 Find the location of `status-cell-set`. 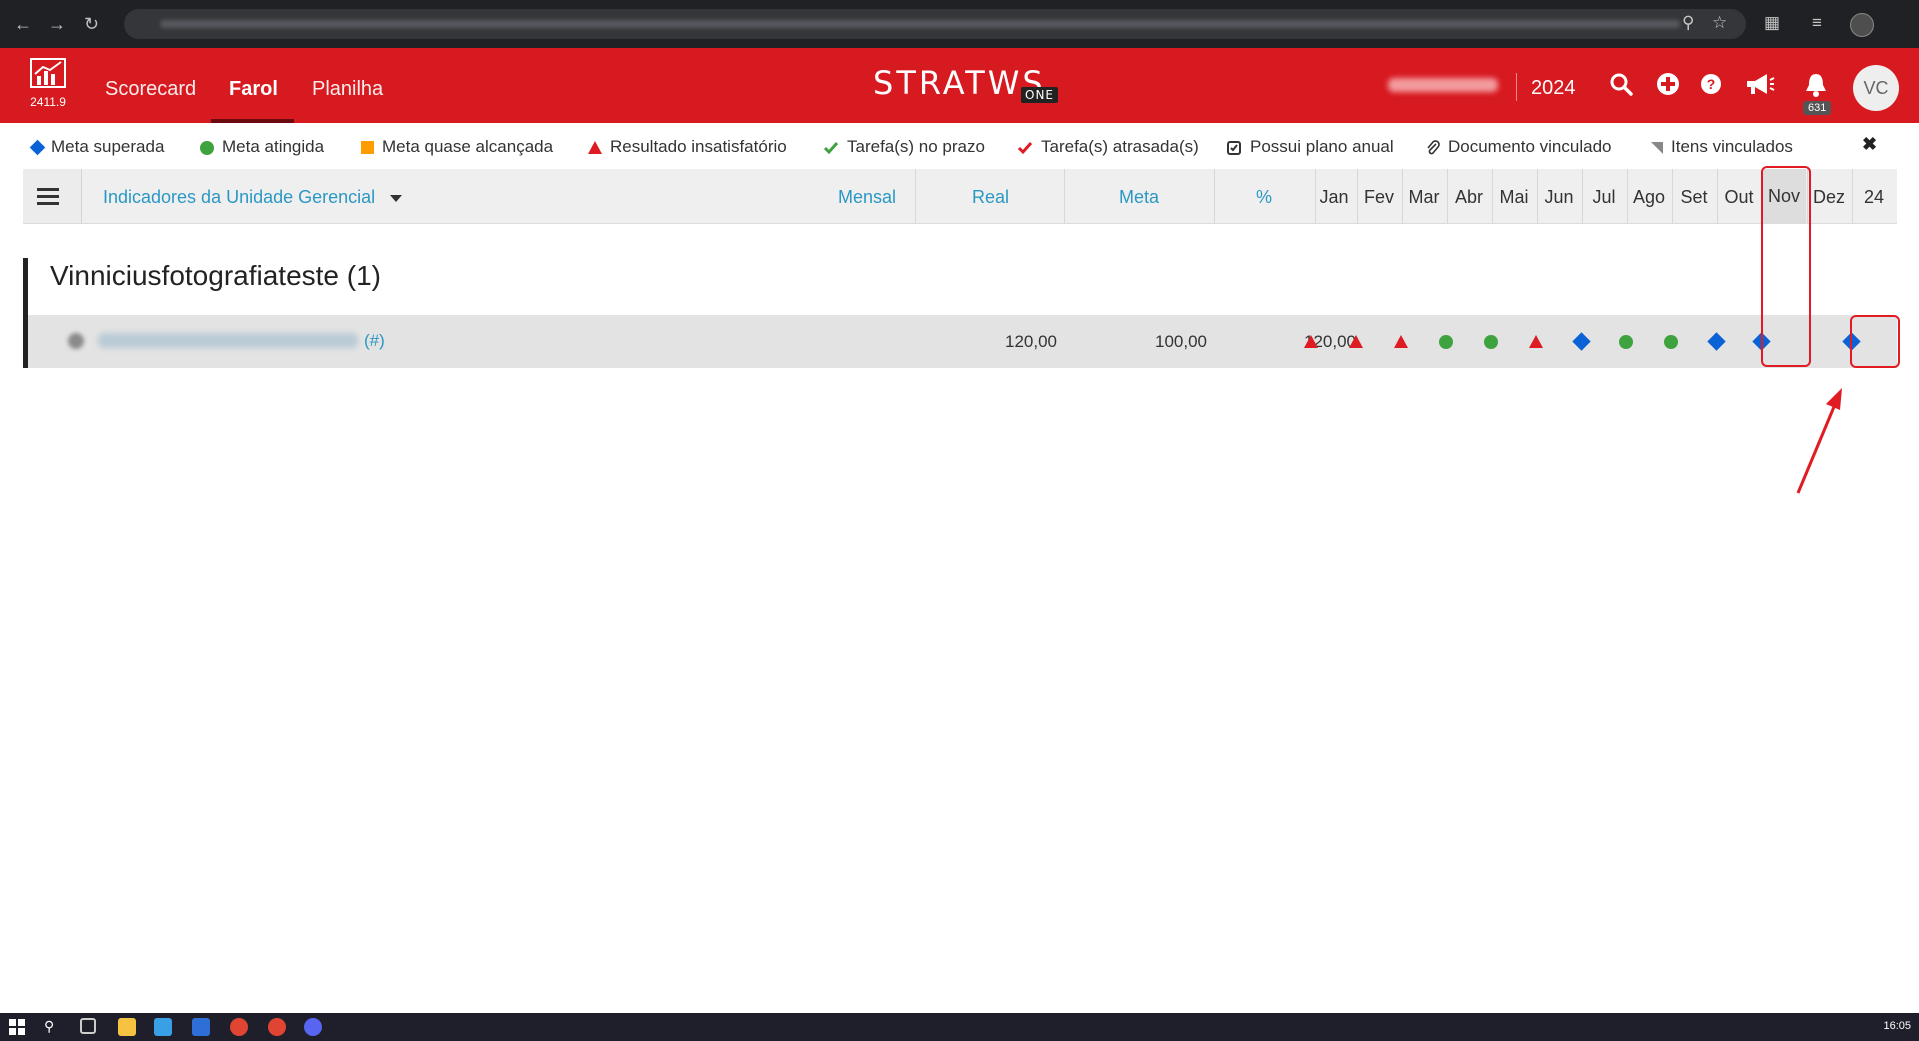

status-cell-set is located at coordinates (1671, 341).